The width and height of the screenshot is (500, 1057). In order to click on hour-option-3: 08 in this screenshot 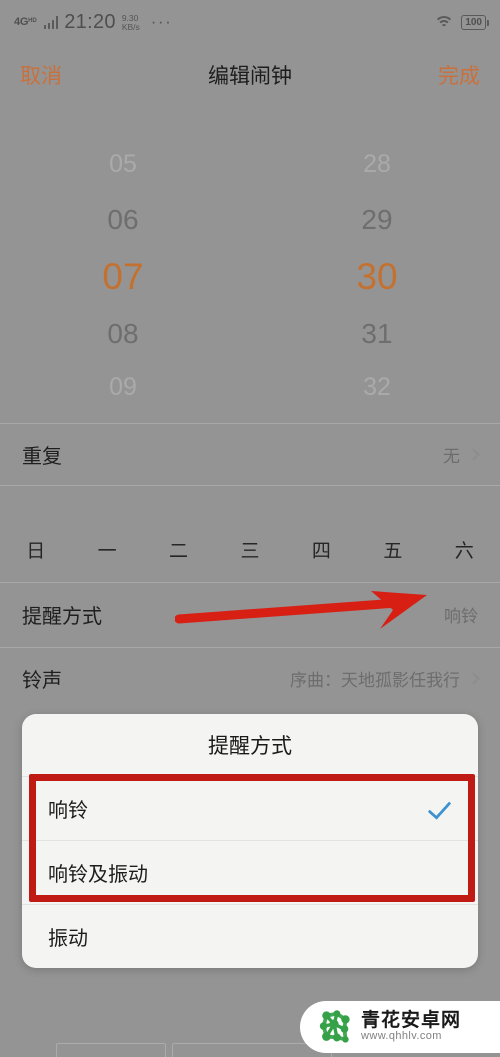, I will do `click(124, 334)`.